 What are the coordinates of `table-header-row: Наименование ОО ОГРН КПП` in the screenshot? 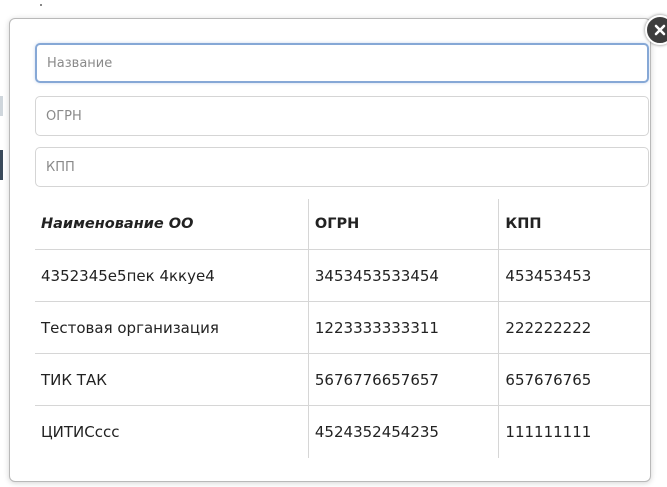 It's located at (342, 224).